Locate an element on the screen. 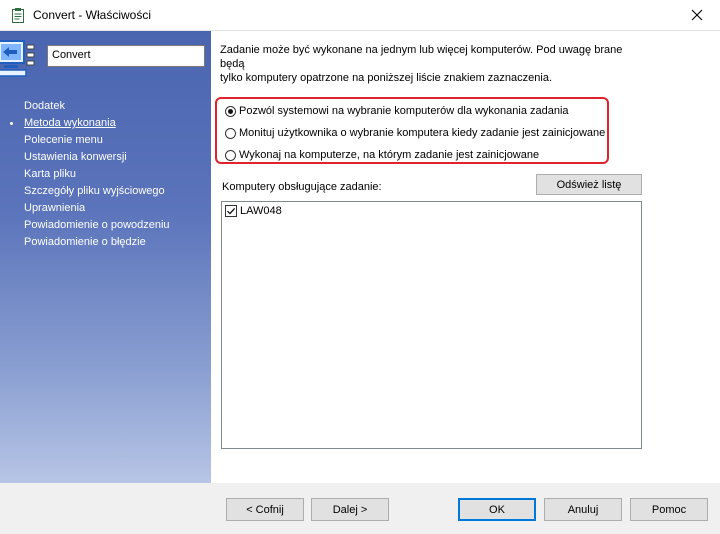 Image resolution: width=720 pixels, height=534 pixels. window-title: Convert - Właściwości is located at coordinates (92, 15).